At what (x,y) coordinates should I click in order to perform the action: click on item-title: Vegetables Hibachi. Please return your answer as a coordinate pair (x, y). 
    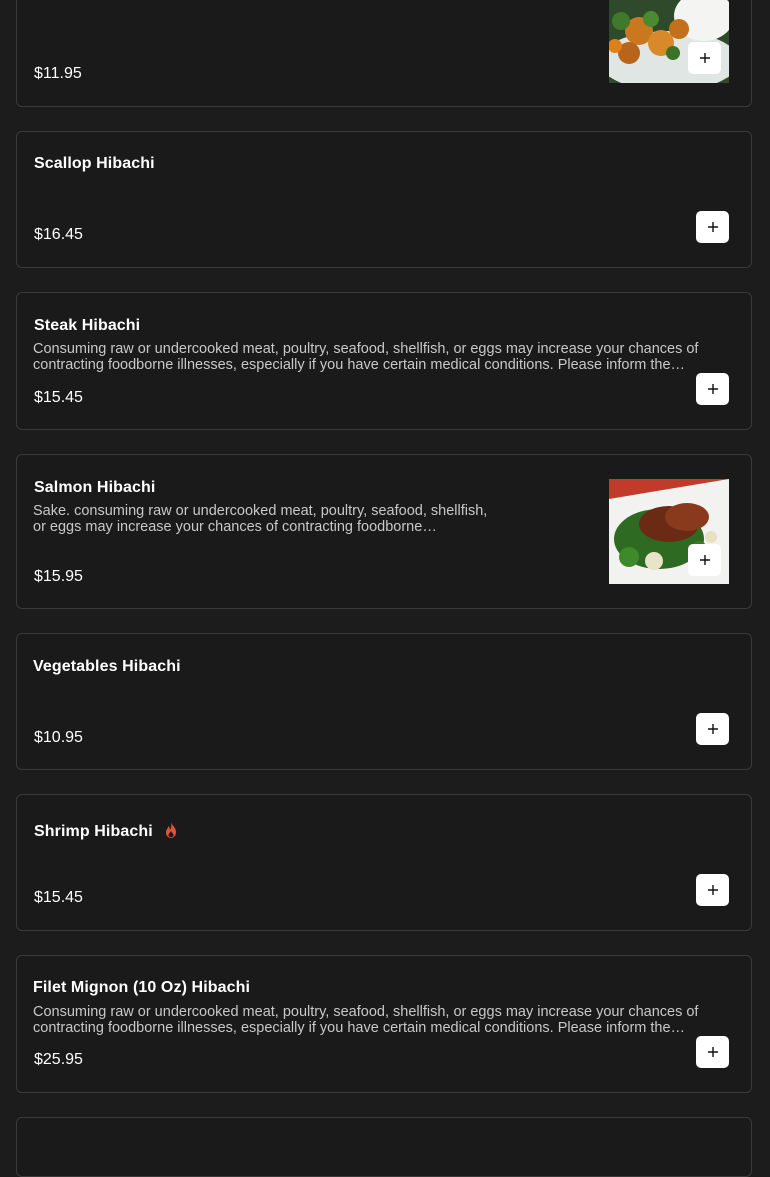
    Looking at the image, I should click on (107, 666).